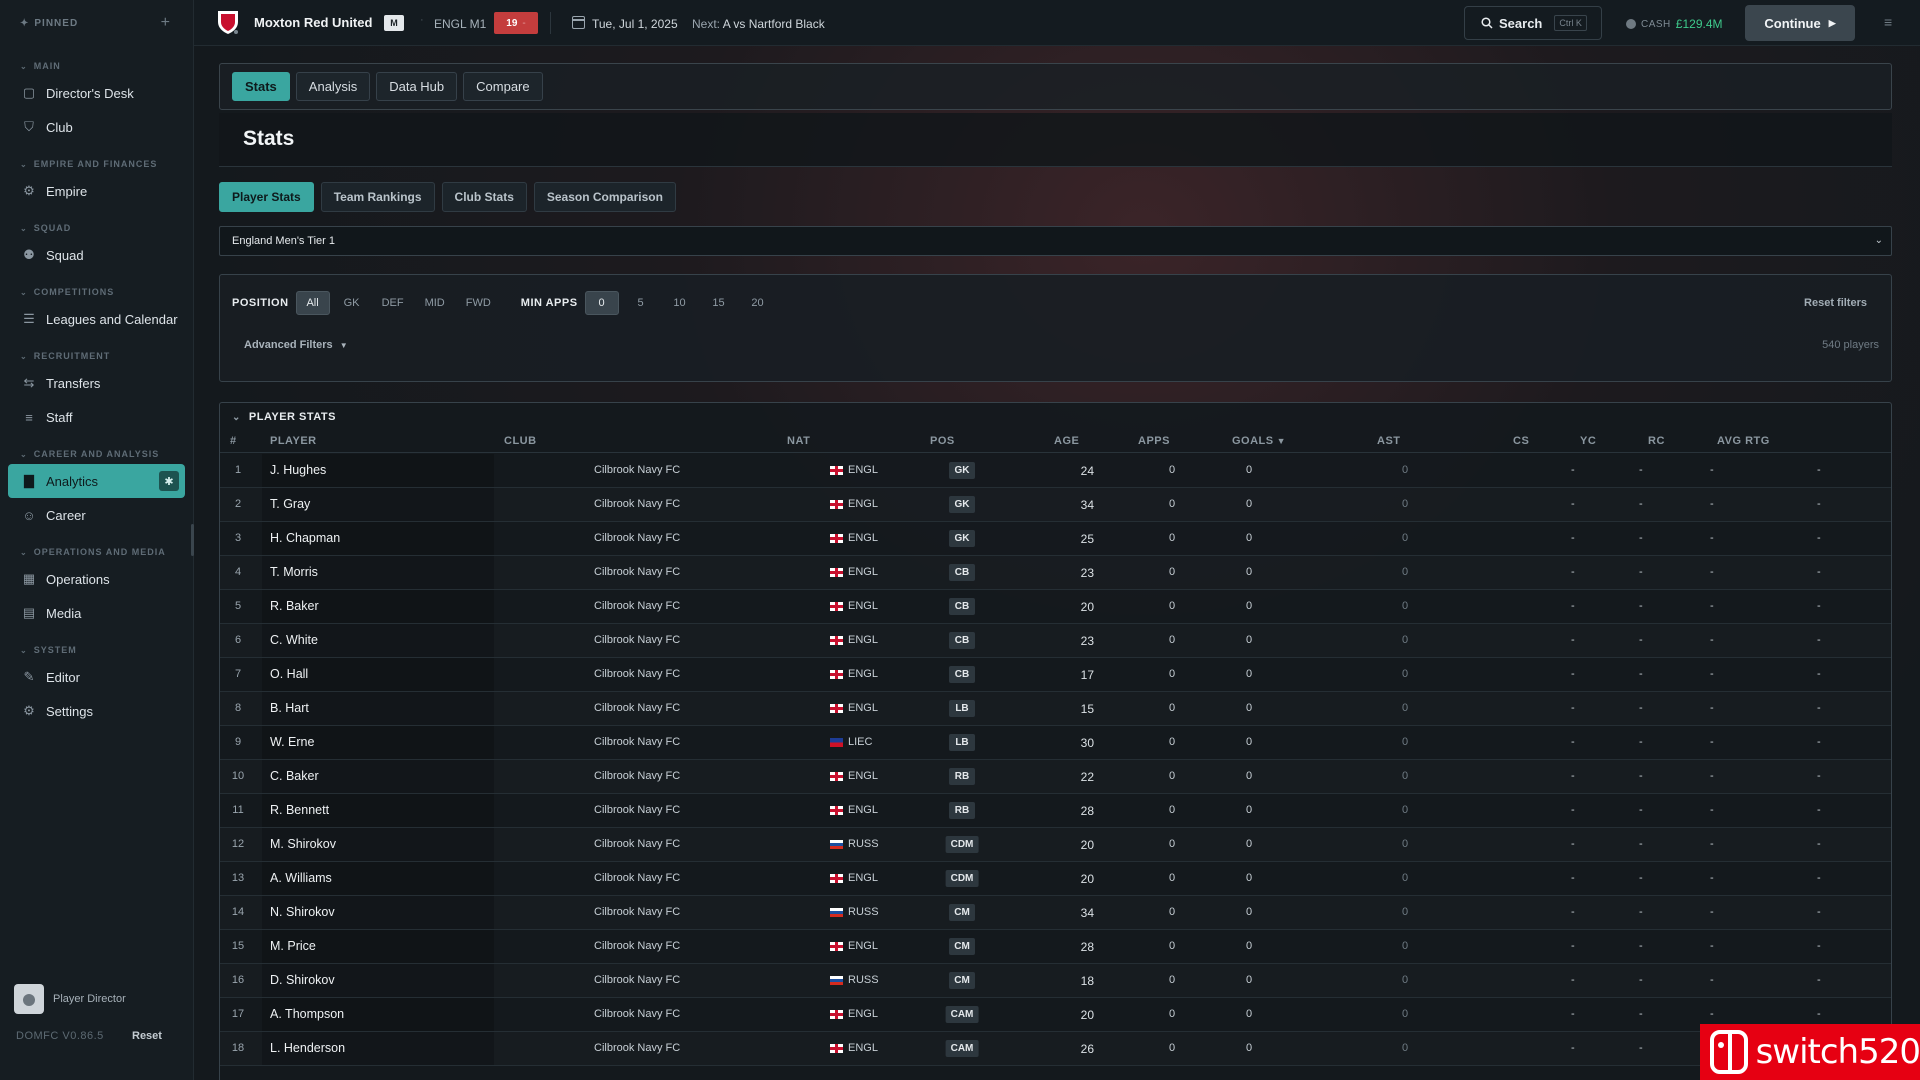 Image resolution: width=1920 pixels, height=1080 pixels. What do you see at coordinates (169, 481) in the screenshot?
I see `pin-icon: ✱` at bounding box center [169, 481].